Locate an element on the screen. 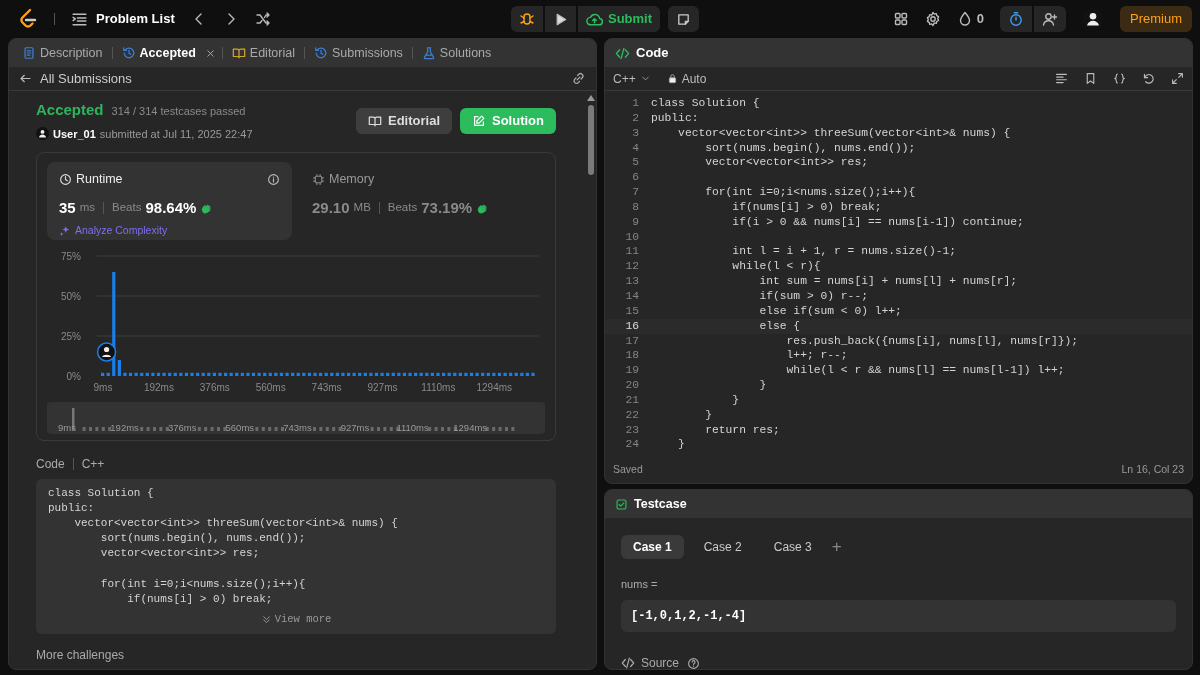 This screenshot has height=675, width=1200. panel-tab: Editorial is located at coordinates (263, 53).